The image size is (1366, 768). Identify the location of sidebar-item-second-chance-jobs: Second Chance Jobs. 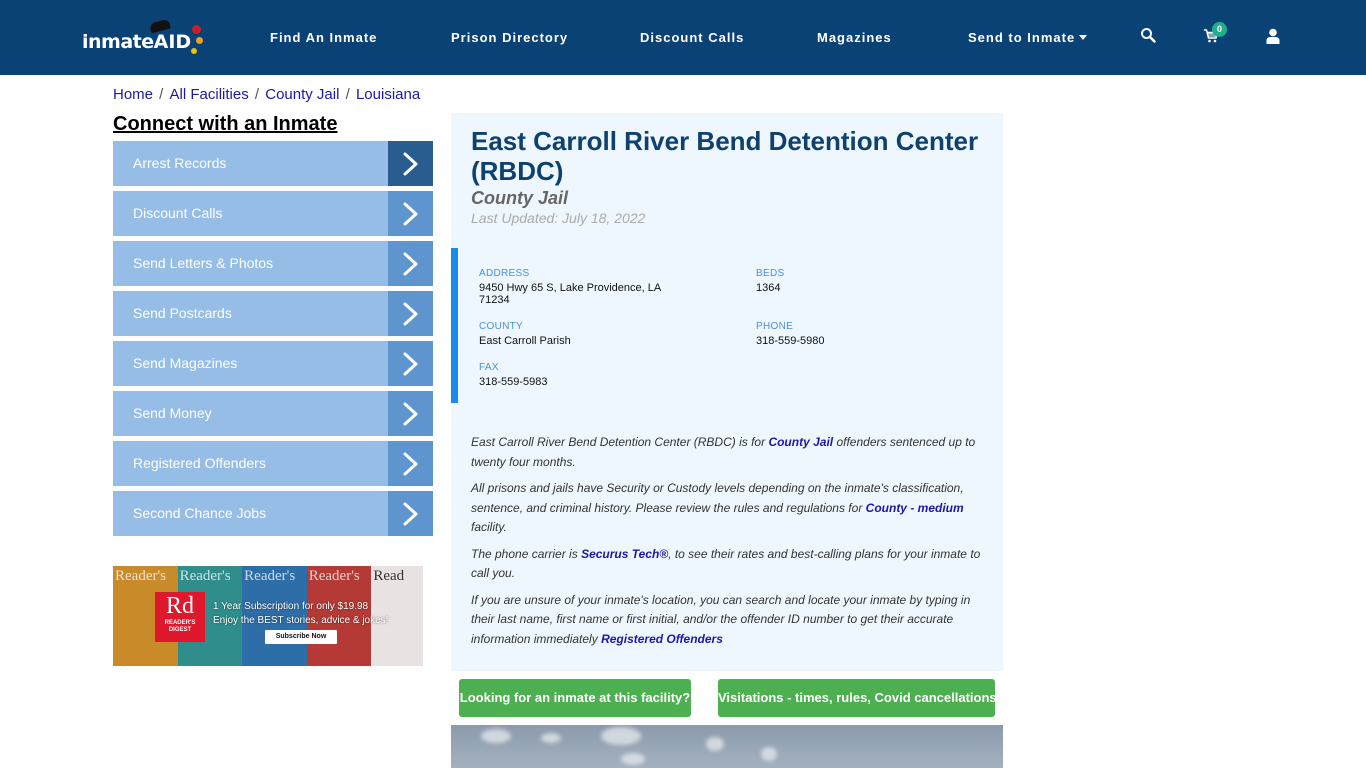
(273, 513).